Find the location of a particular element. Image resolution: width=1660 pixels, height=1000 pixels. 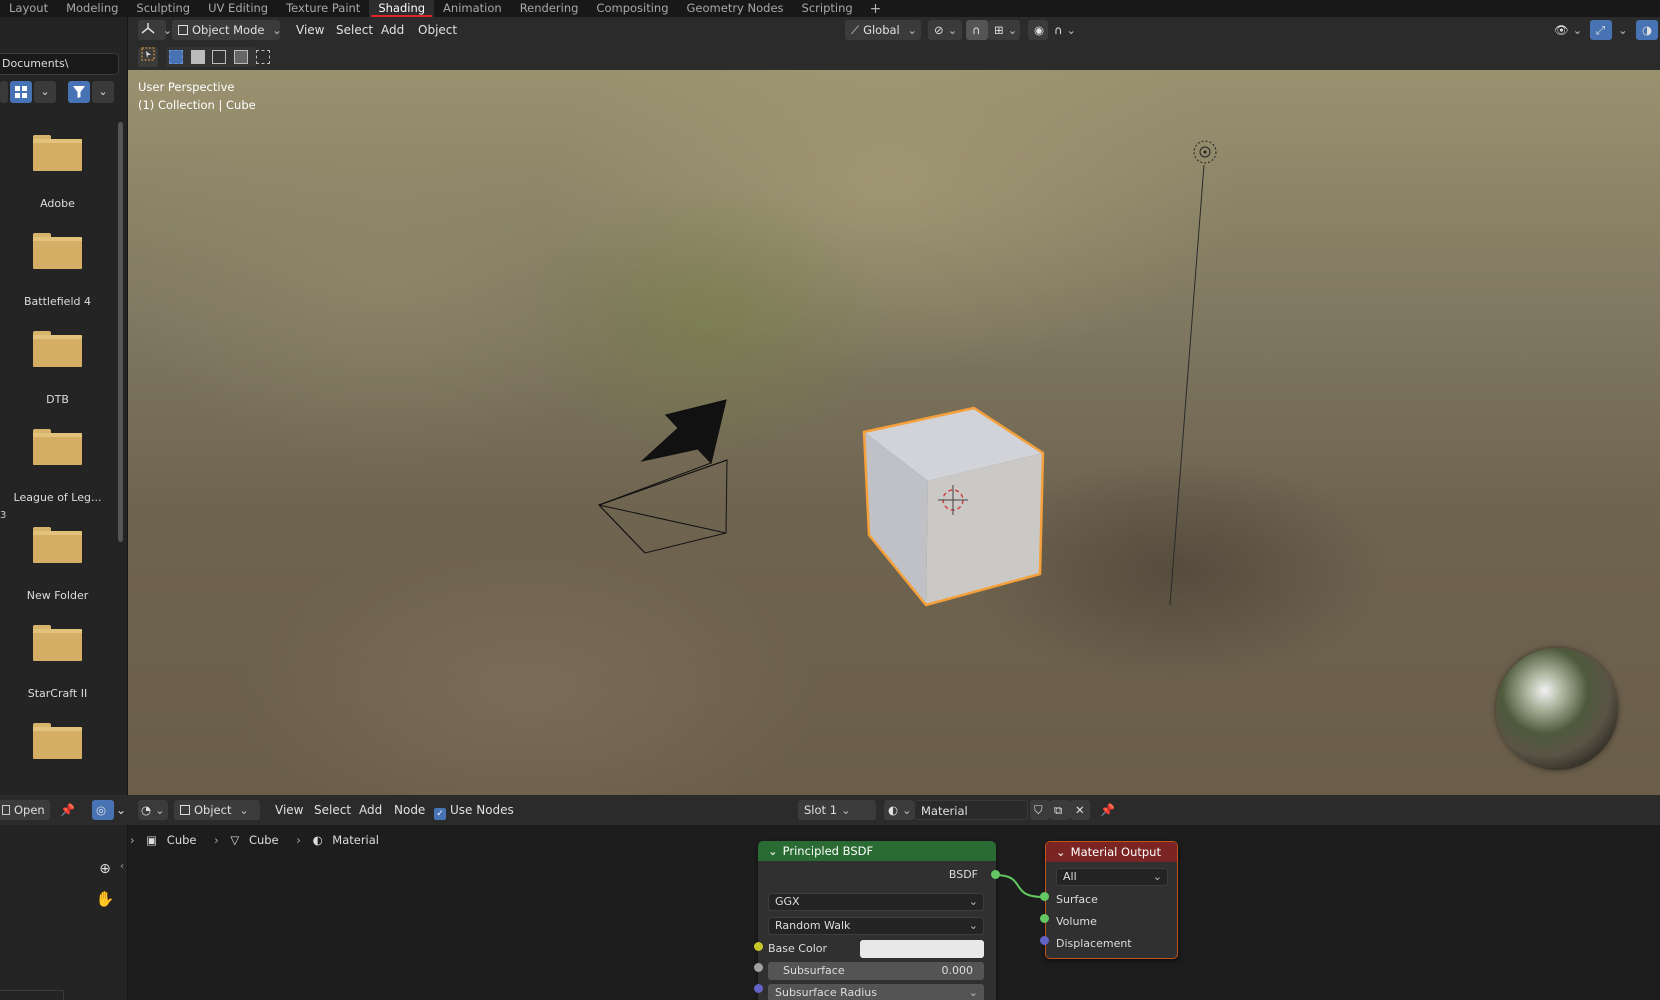

shader-type-dropdown: Object is located at coordinates (217, 810).